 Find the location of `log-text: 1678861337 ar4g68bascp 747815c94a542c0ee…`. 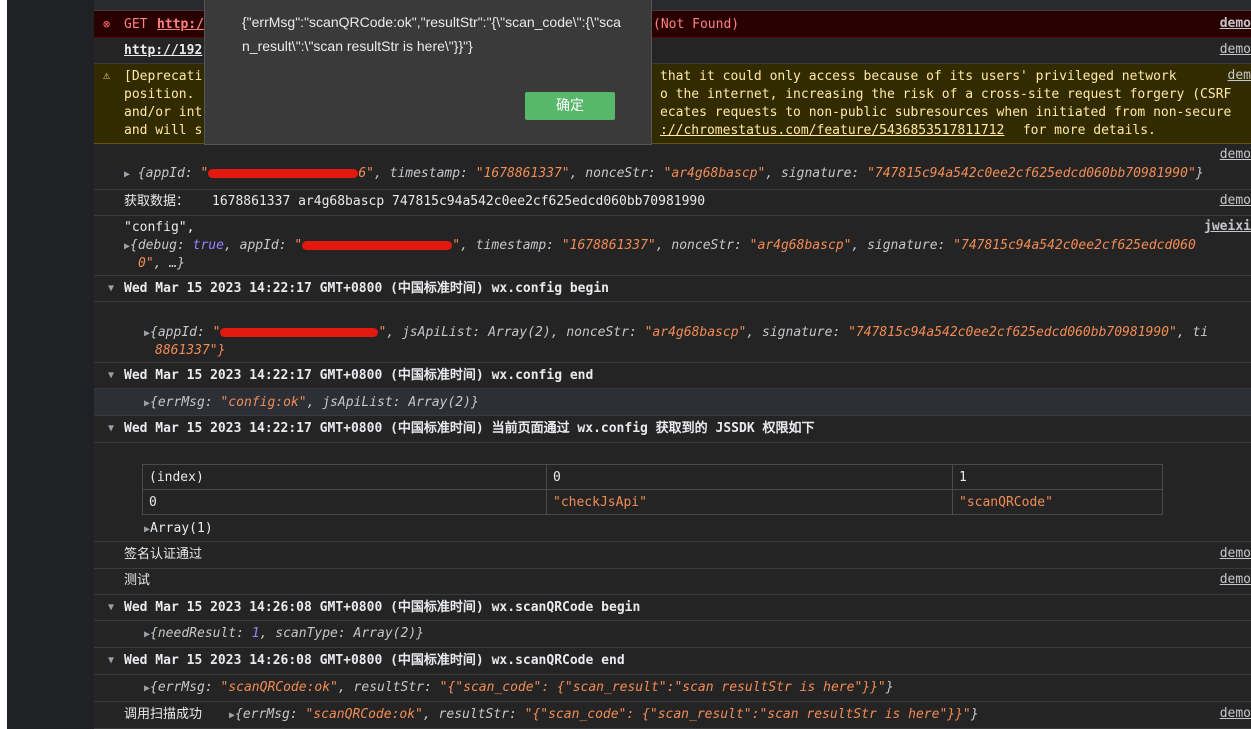

log-text: 1678861337 ar4g68bascp 747815c94a542c0ee… is located at coordinates (459, 201).